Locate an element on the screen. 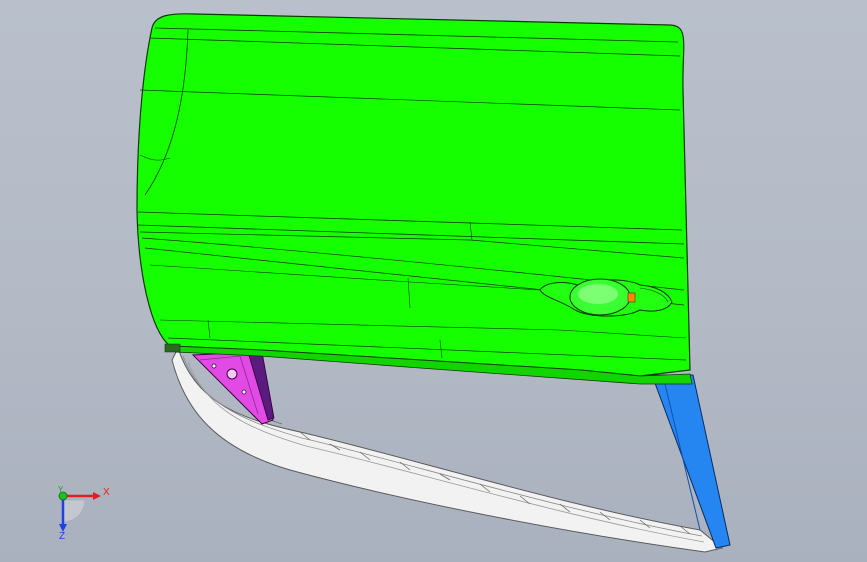  axis-triad is located at coordinates (75, 512).